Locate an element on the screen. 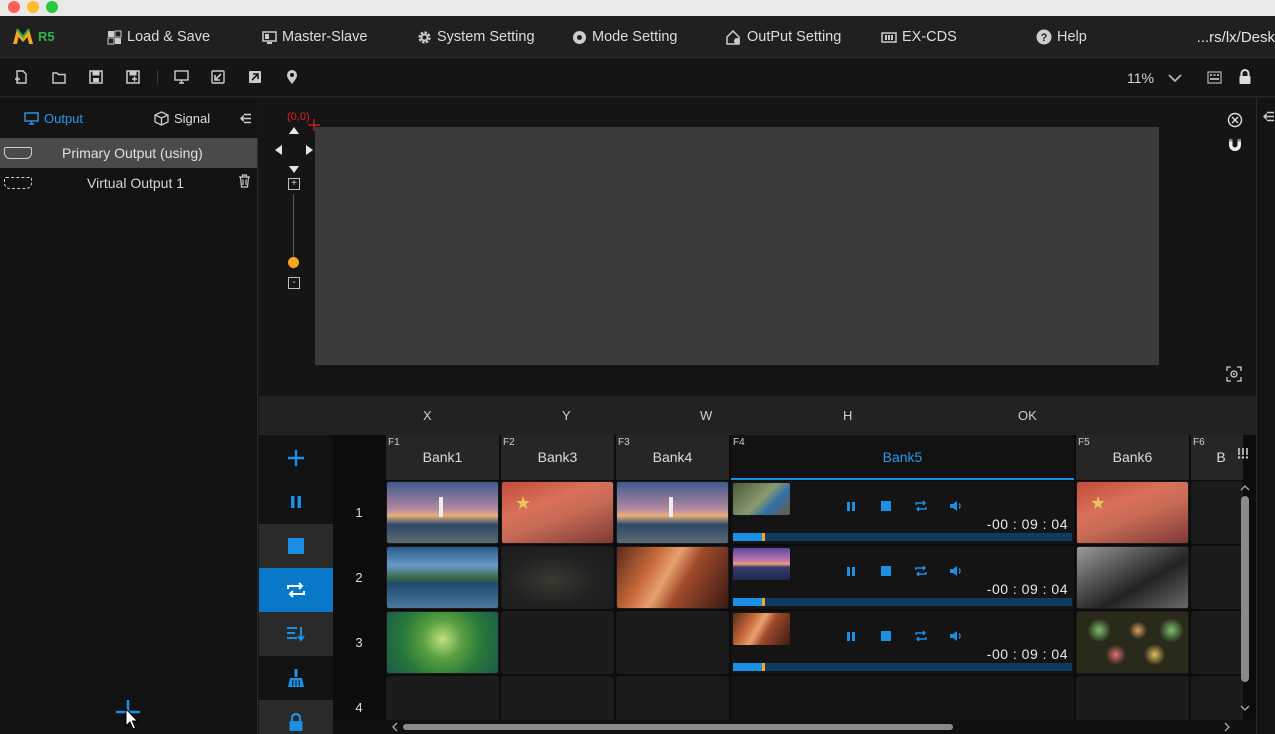 This screenshot has width=1275, height=734. trash-icon is located at coordinates (244, 182).